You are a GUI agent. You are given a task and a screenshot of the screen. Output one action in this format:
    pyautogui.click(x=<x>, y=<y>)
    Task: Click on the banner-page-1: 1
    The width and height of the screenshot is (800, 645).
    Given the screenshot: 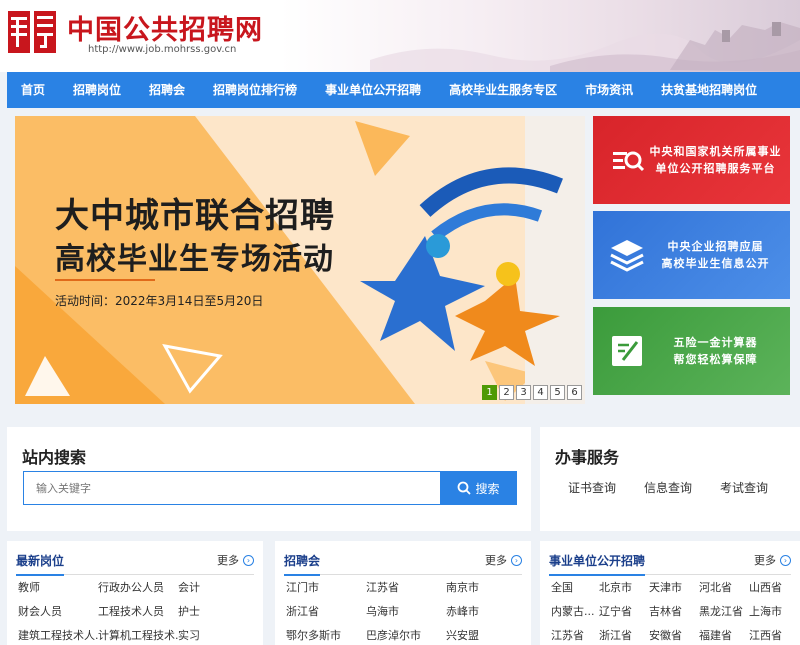 What is the action you would take?
    pyautogui.click(x=489, y=392)
    